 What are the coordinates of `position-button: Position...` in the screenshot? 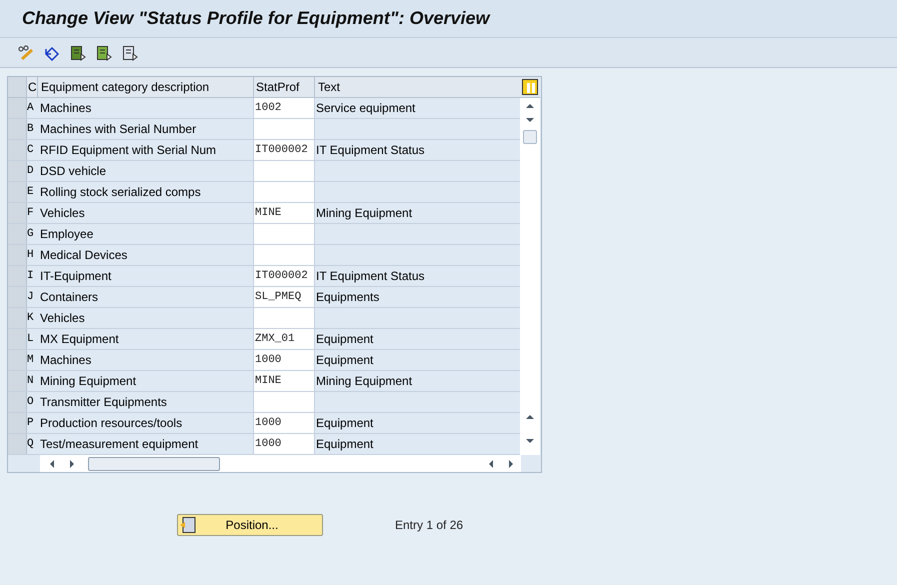 It's located at (250, 525).